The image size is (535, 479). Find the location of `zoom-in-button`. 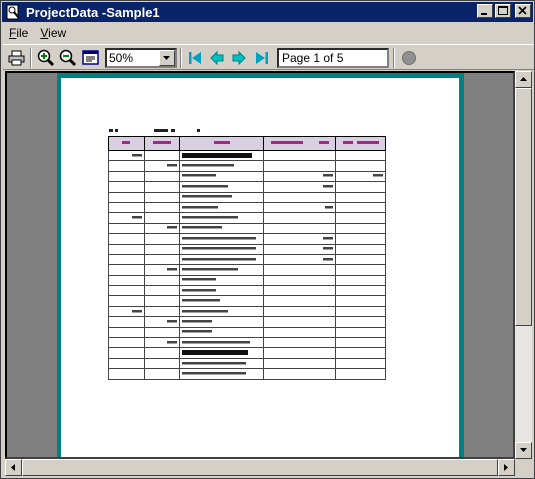

zoom-in-button is located at coordinates (46, 58).